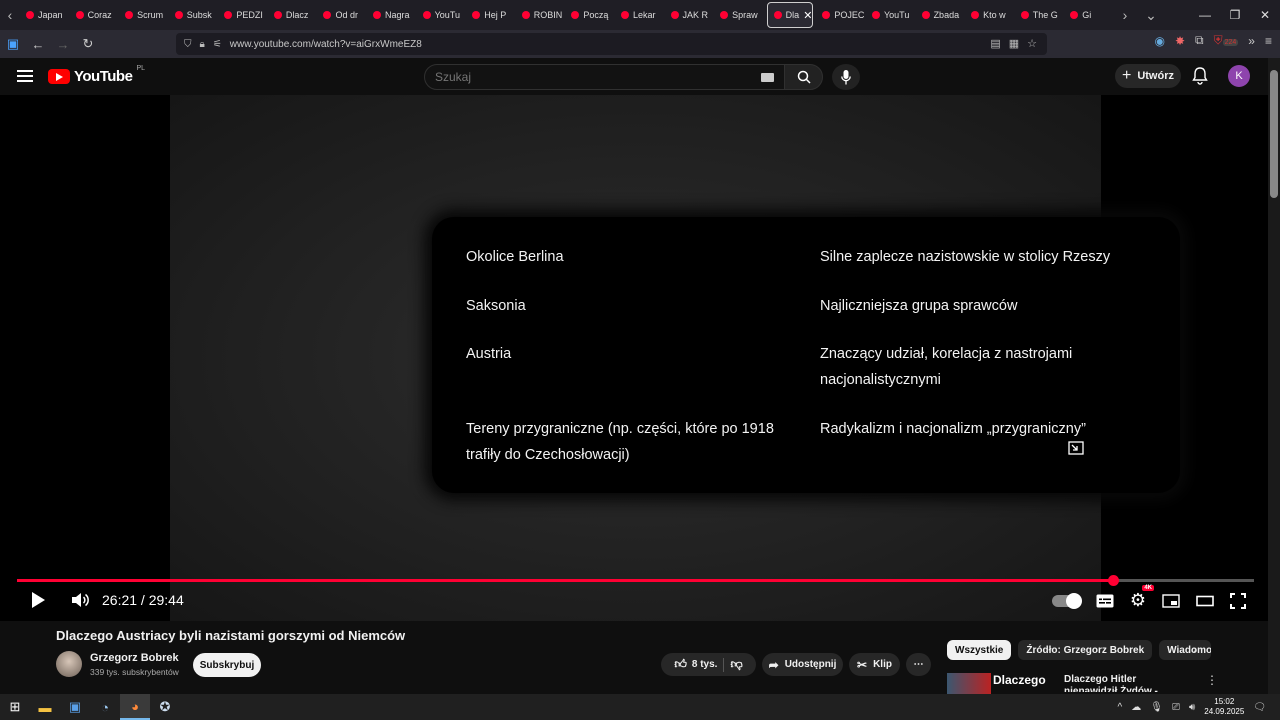 The height and width of the screenshot is (720, 1280). What do you see at coordinates (188, 44) in the screenshot?
I see `shield-icon: ⛉` at bounding box center [188, 44].